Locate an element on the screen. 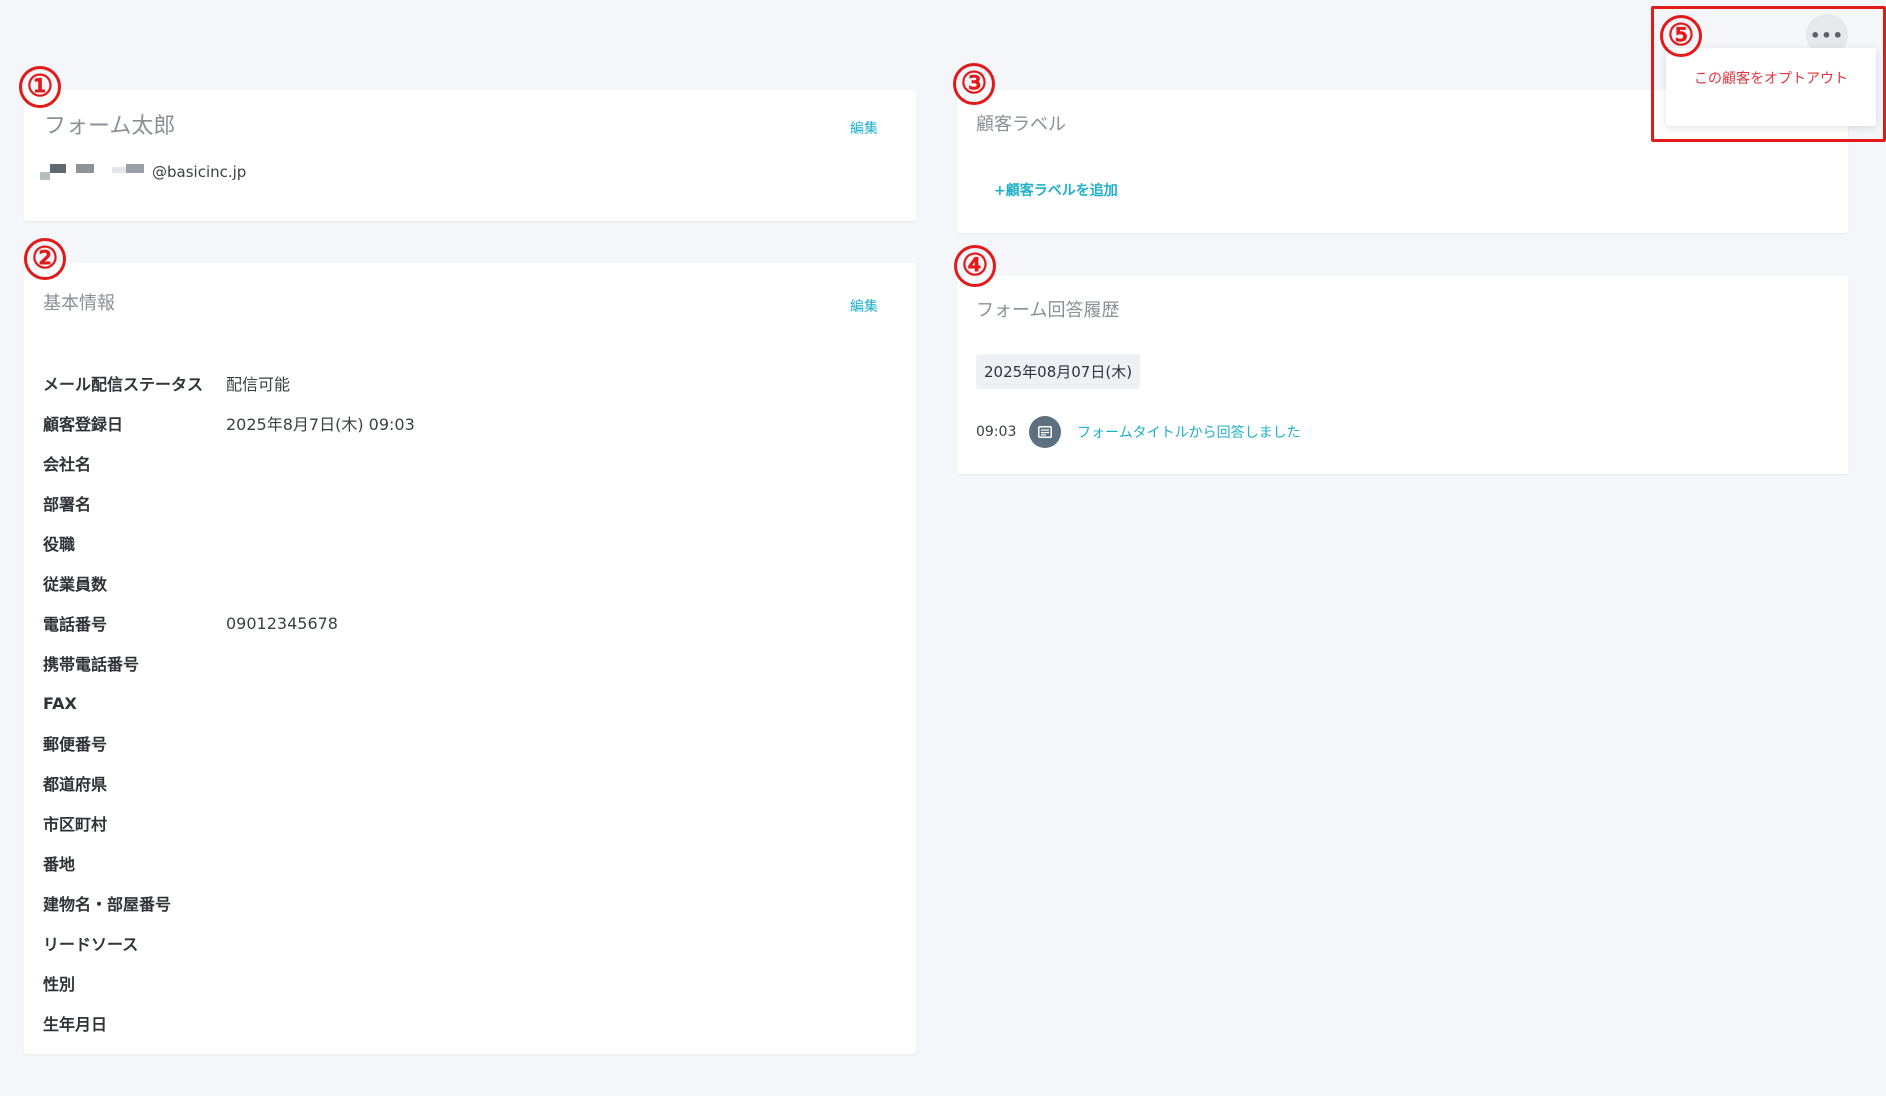 The width and height of the screenshot is (1886, 1096). info-row: 番地 is located at coordinates (229, 863).